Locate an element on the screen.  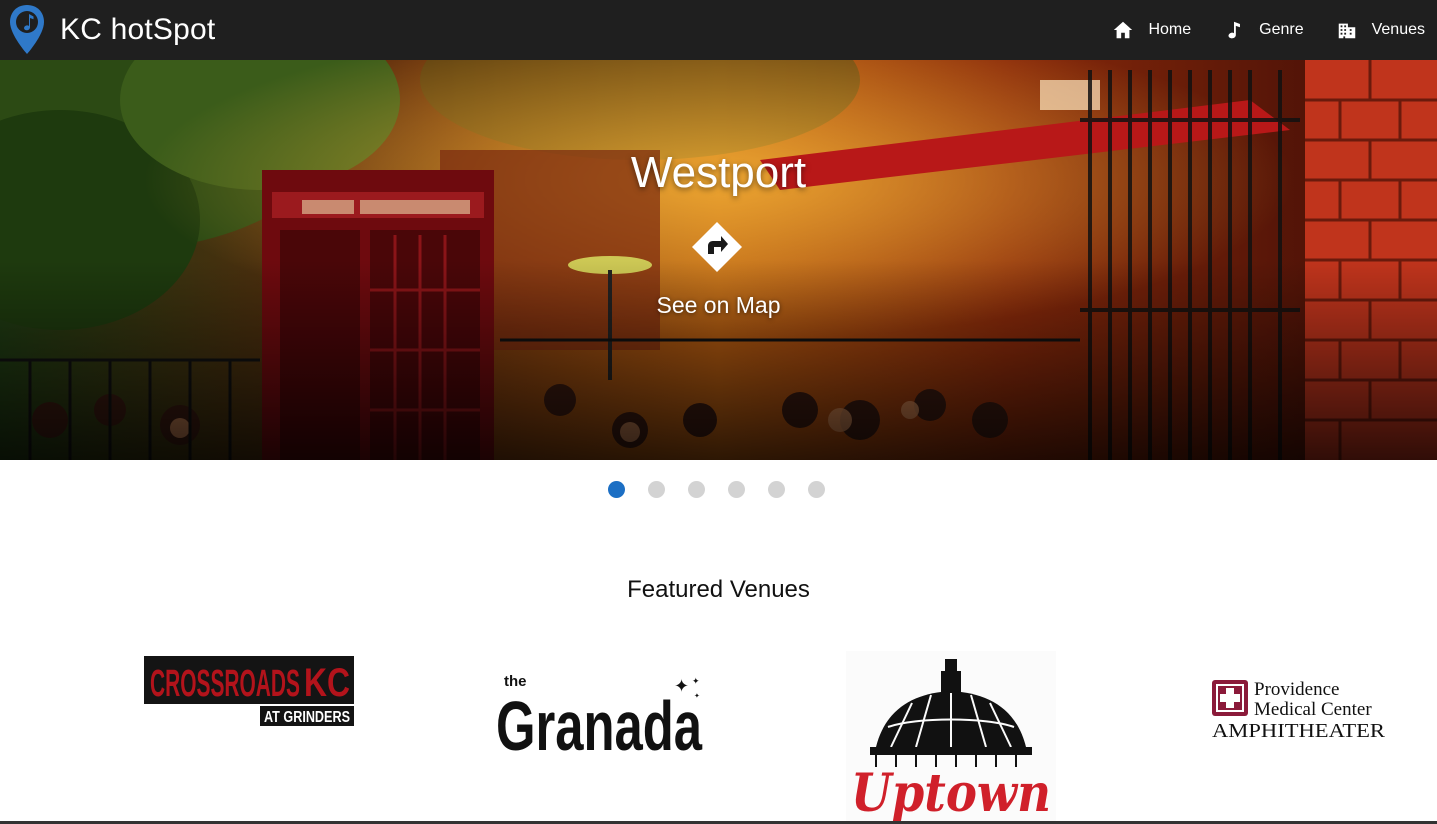
map-pin-music-icon is located at coordinates (27, 29).